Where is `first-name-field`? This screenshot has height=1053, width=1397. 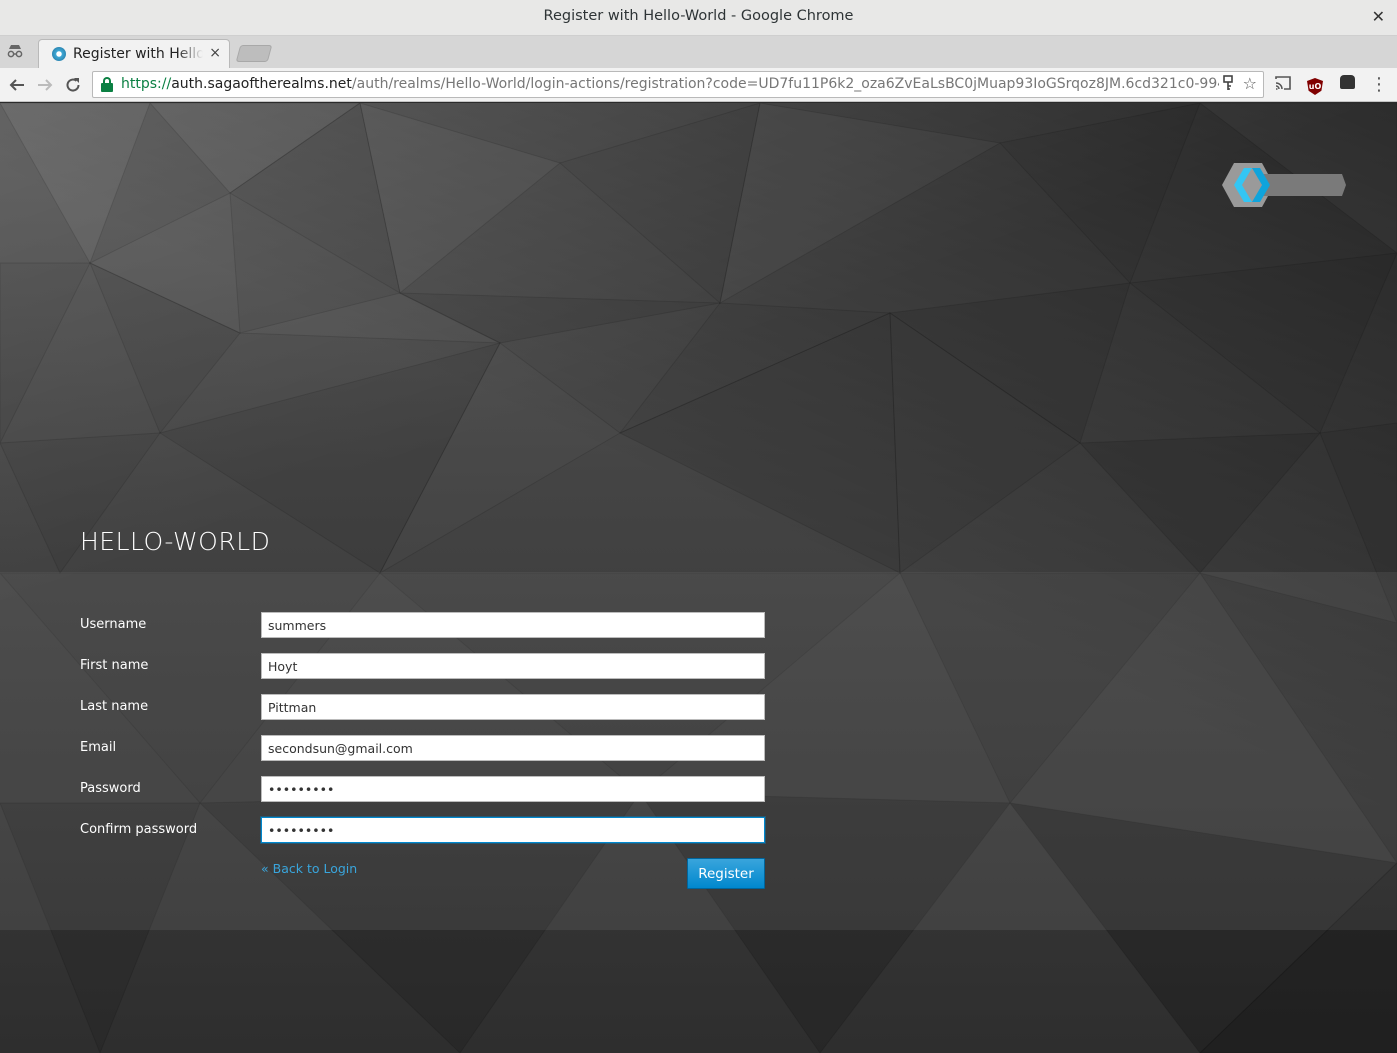 first-name-field is located at coordinates (513, 666).